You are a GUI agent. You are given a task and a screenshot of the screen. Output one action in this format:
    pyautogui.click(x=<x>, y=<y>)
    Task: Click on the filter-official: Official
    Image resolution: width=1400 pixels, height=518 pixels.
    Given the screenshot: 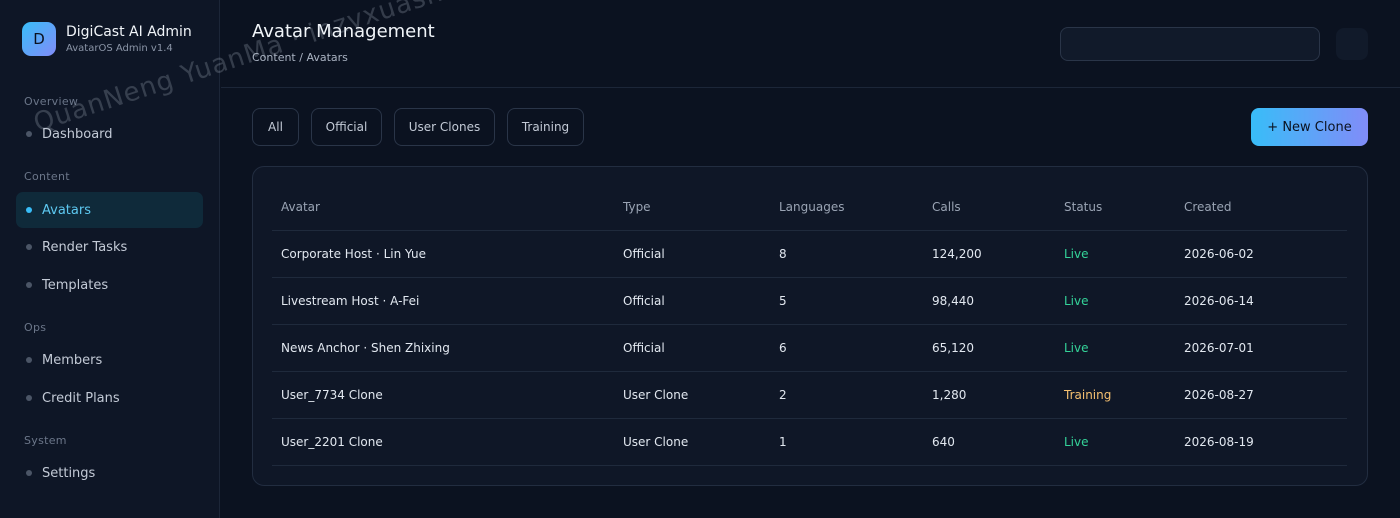 What is the action you would take?
    pyautogui.click(x=346, y=127)
    